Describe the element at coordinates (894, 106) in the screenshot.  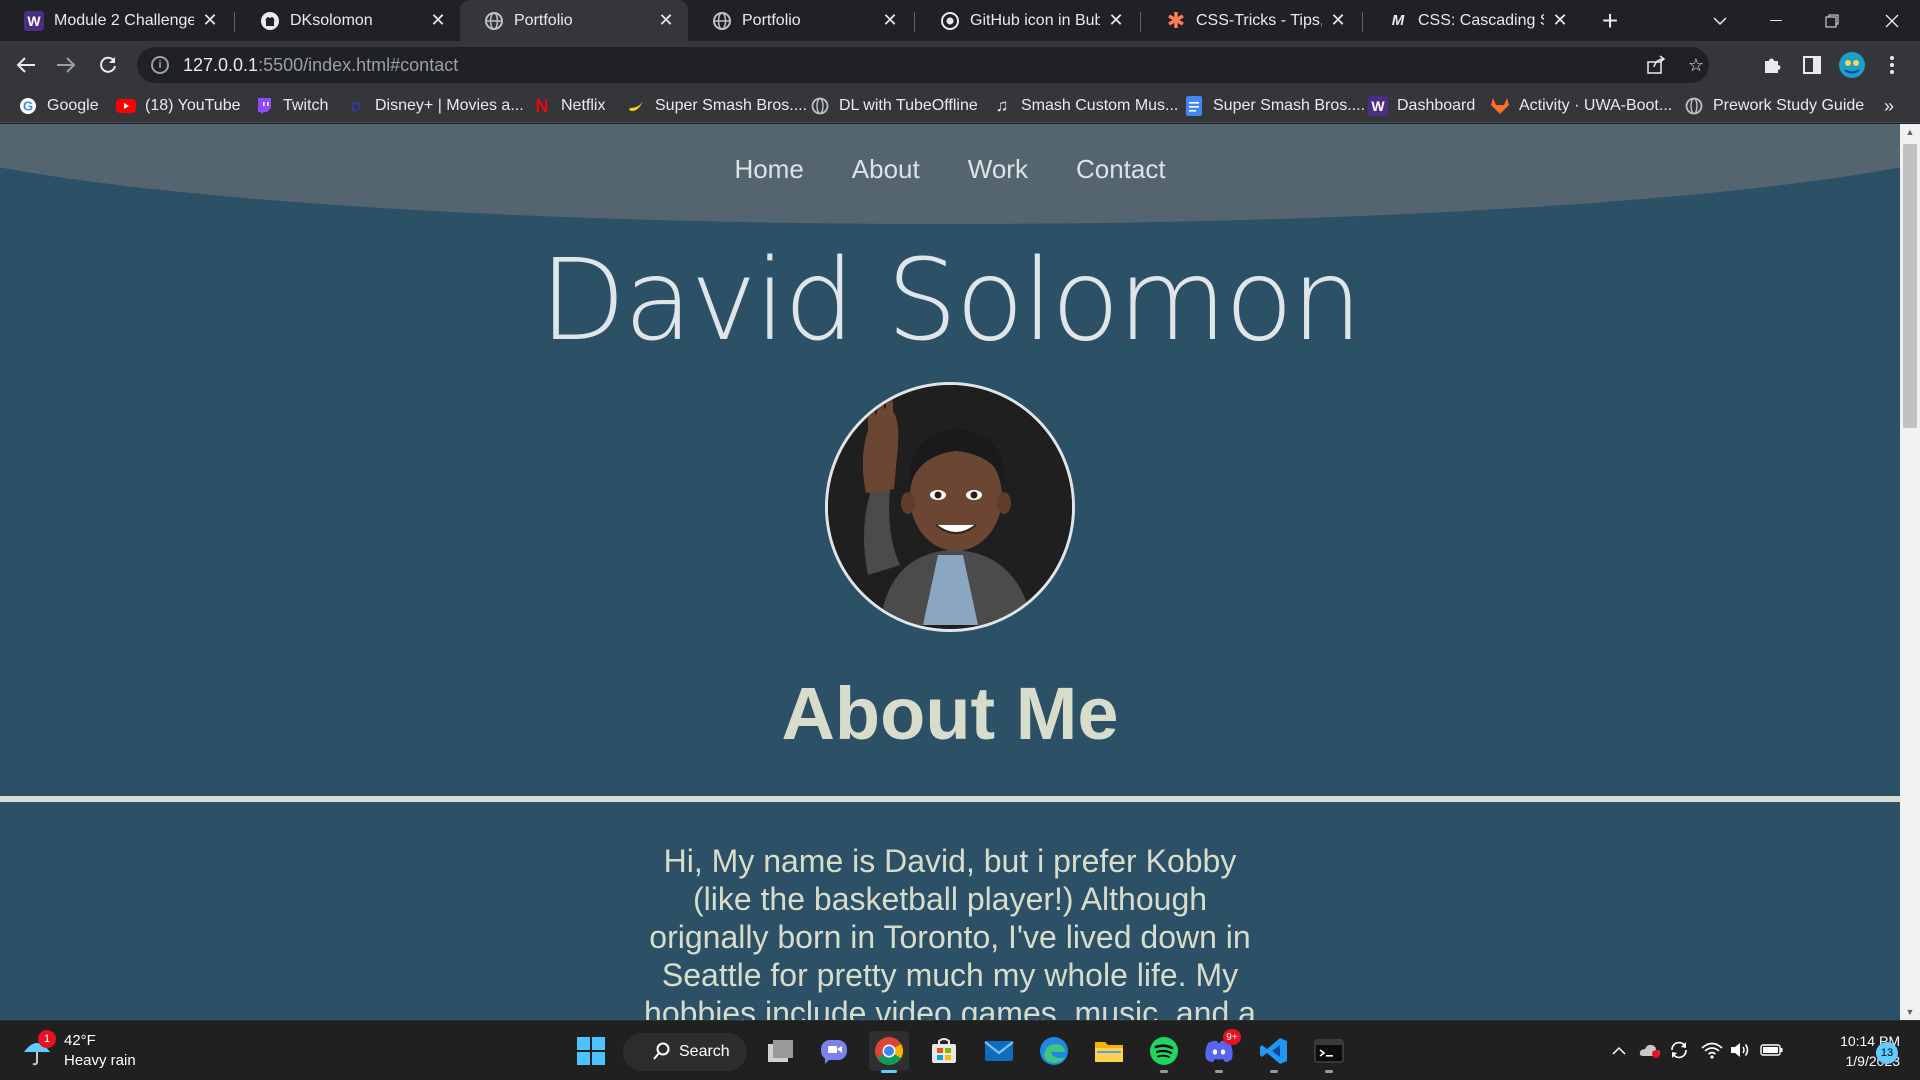
I see `bookmark-tubeoffline: DL with TubeOffline` at that location.